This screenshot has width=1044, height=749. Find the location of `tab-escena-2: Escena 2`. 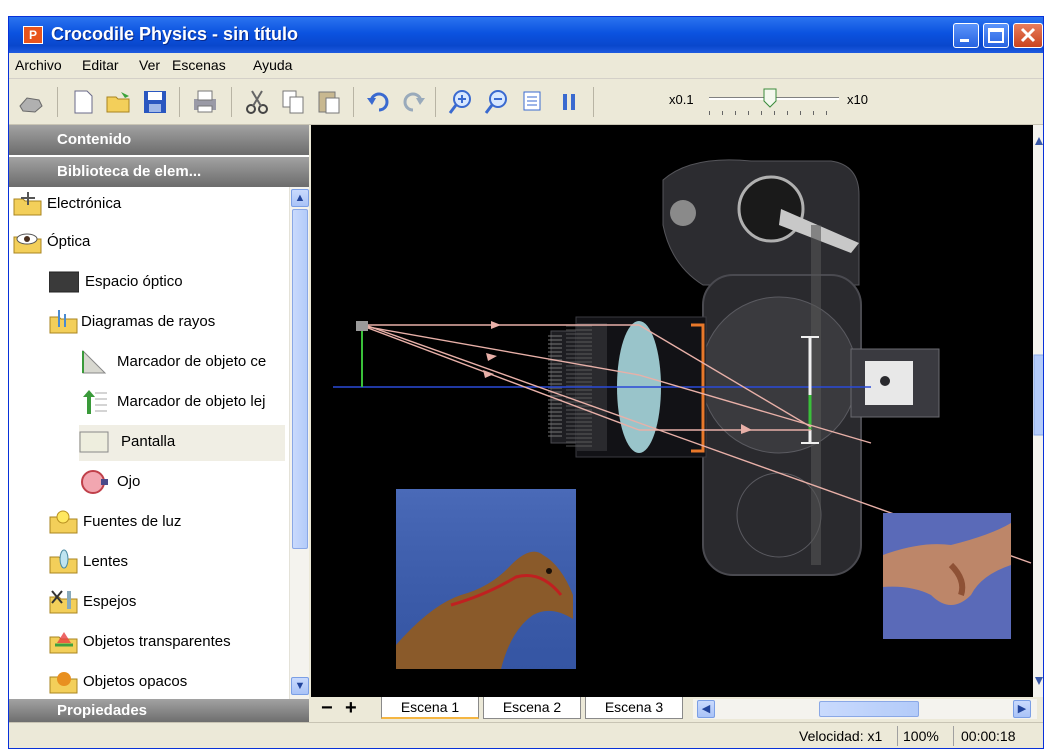

tab-escena-2: Escena 2 is located at coordinates (532, 708).